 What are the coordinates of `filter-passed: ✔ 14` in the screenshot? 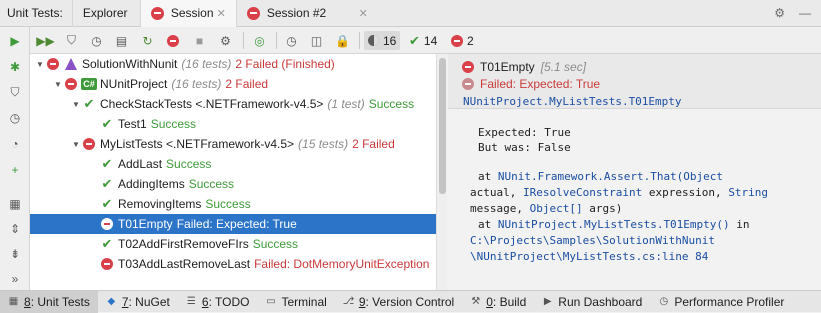 It's located at (423, 40).